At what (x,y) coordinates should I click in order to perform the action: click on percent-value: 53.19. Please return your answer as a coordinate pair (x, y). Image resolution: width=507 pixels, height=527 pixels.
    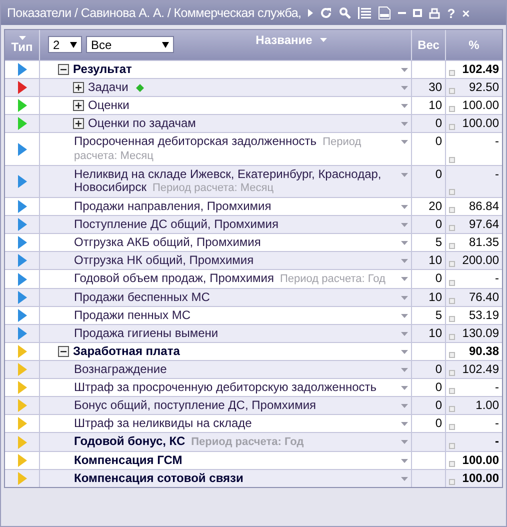
    Looking at the image, I should click on (483, 315).